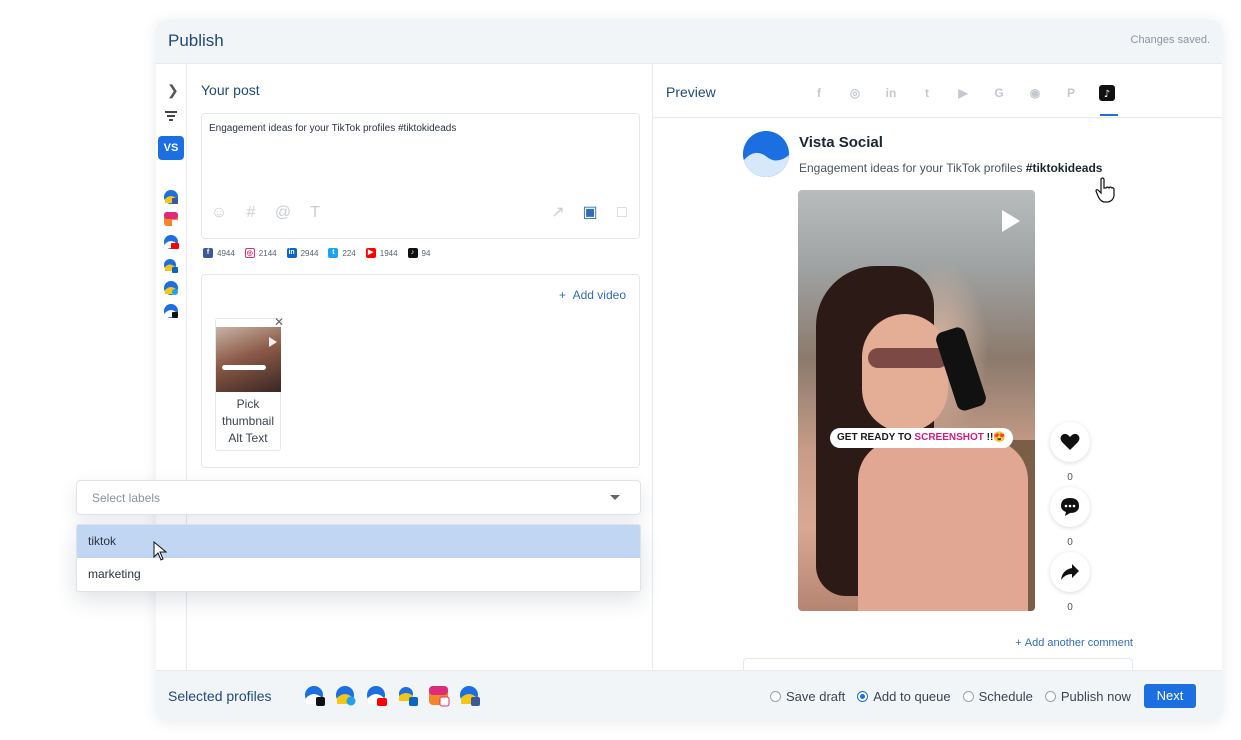  Describe the element at coordinates (1095, 696) in the screenshot. I see `option-label: Publish now` at that location.